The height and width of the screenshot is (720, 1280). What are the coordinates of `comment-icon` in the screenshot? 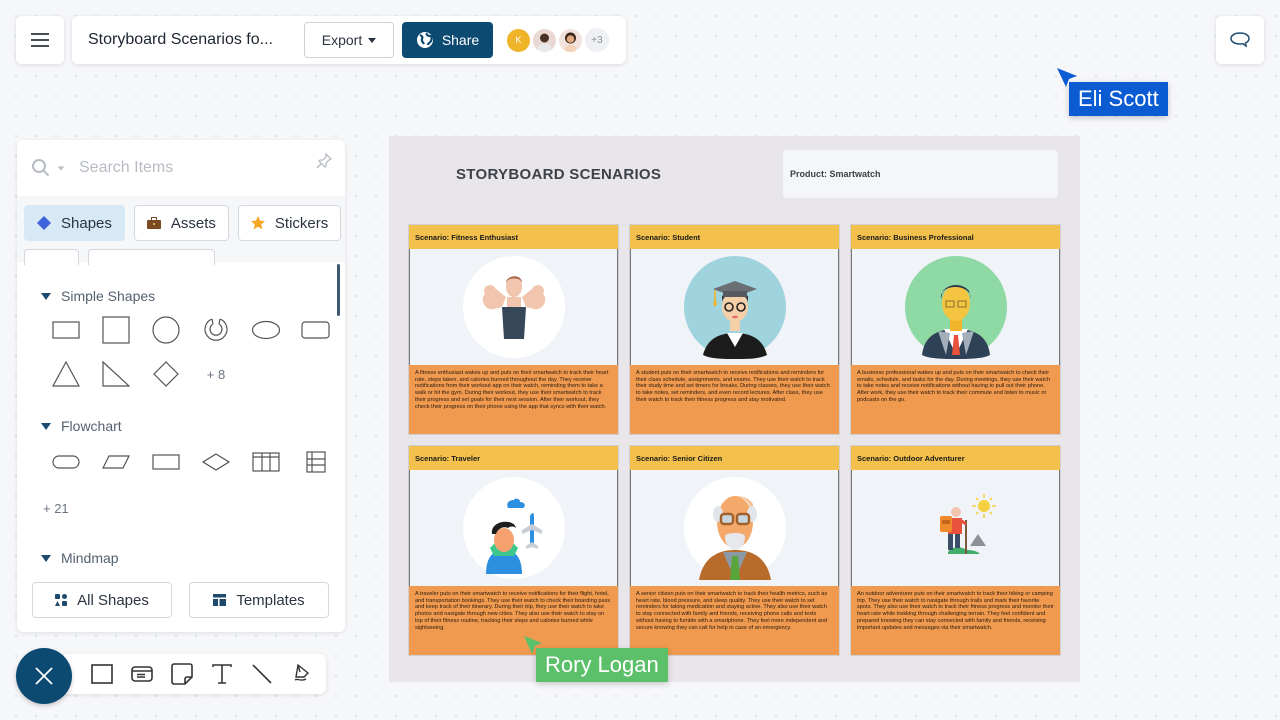 It's located at (1240, 40).